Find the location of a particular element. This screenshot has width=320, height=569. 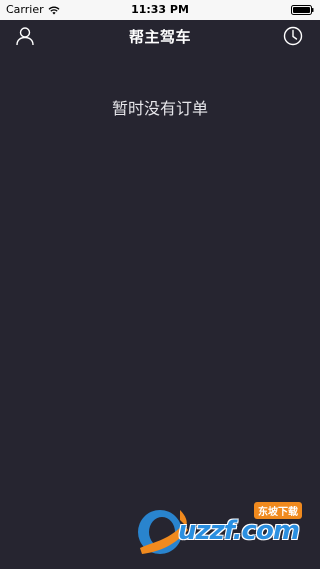

status-time: 11:33 PM is located at coordinates (160, 9).